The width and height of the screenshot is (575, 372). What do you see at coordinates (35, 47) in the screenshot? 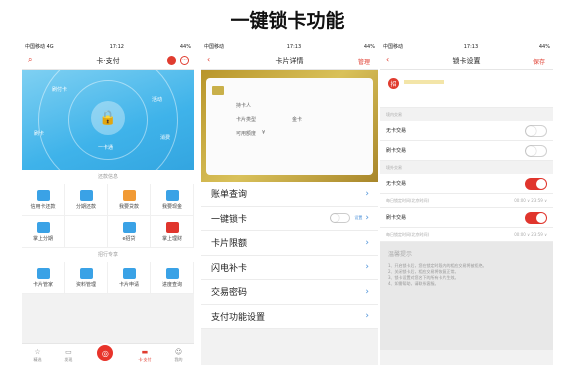
I see `carrier-label: 中国移动` at bounding box center [35, 47].